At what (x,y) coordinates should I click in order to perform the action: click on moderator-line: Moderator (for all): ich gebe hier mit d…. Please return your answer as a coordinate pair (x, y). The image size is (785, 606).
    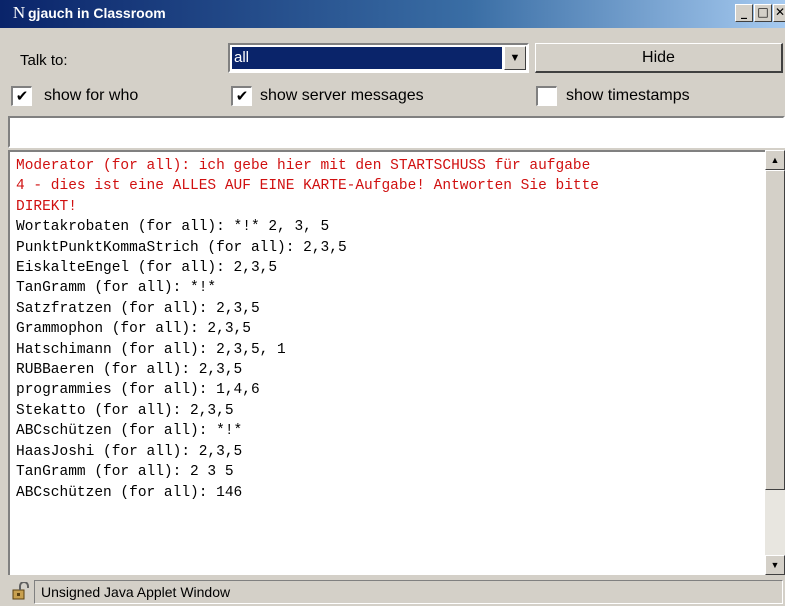
    Looking at the image, I should click on (303, 166).